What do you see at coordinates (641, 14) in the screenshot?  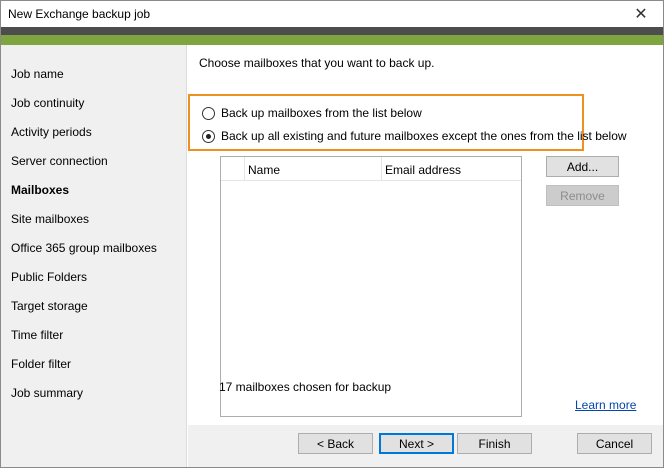 I see `close-icon: ✕` at bounding box center [641, 14].